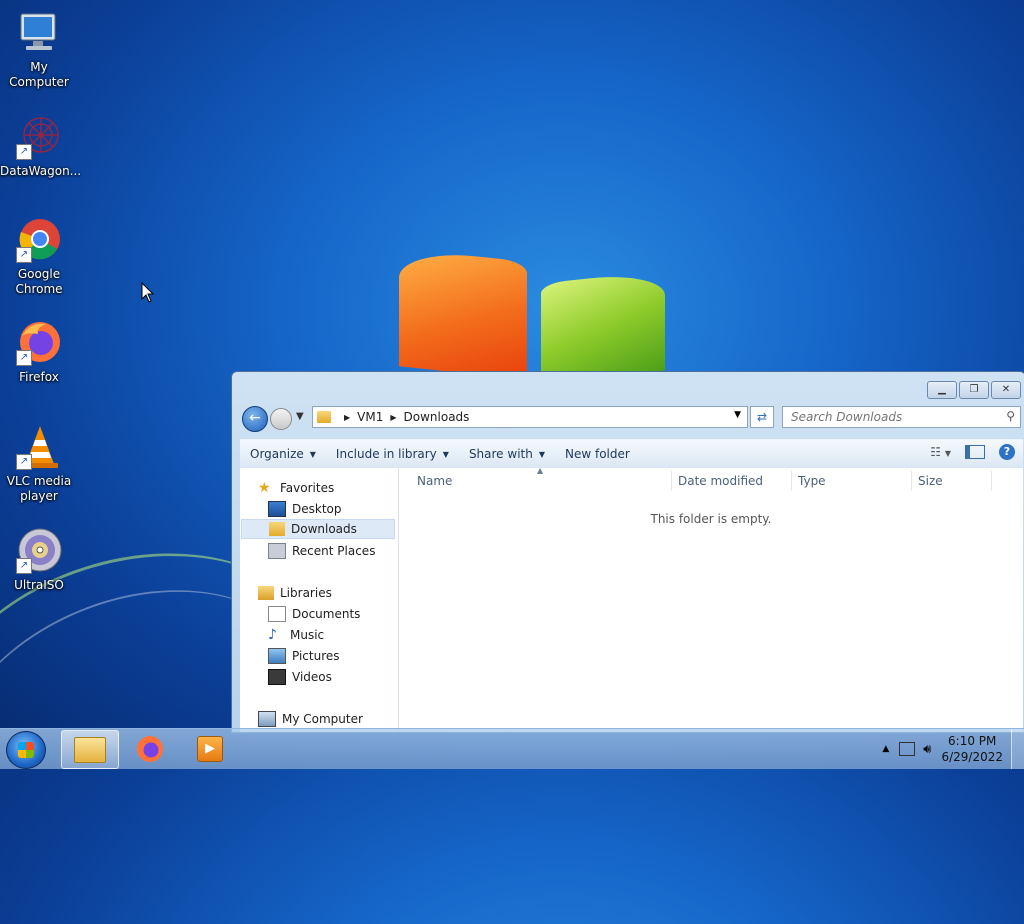 This screenshot has height=924, width=1024. What do you see at coordinates (540, 470) in the screenshot?
I see `sort-indicator-icon: ▲` at bounding box center [540, 470].